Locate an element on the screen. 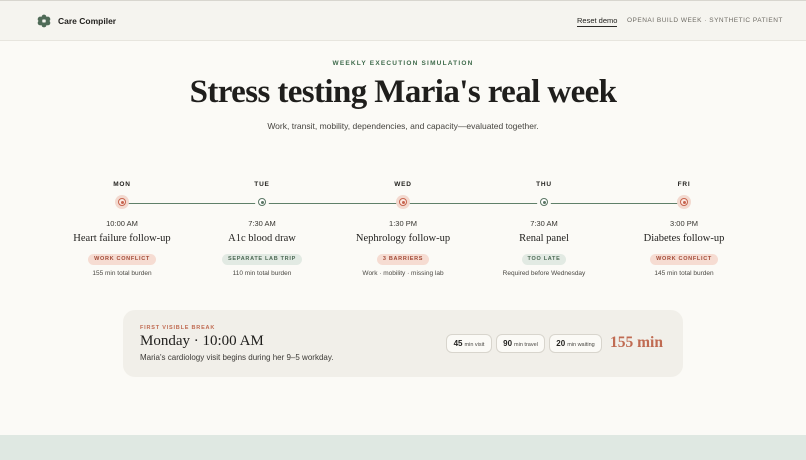 The height and width of the screenshot is (460, 806). pill-value: 45 is located at coordinates (458, 343).